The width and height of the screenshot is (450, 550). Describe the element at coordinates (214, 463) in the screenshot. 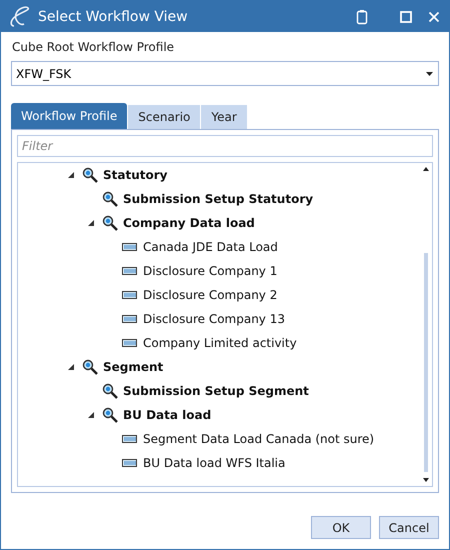

I see `tree-item: BU Data load WFS Italia` at that location.